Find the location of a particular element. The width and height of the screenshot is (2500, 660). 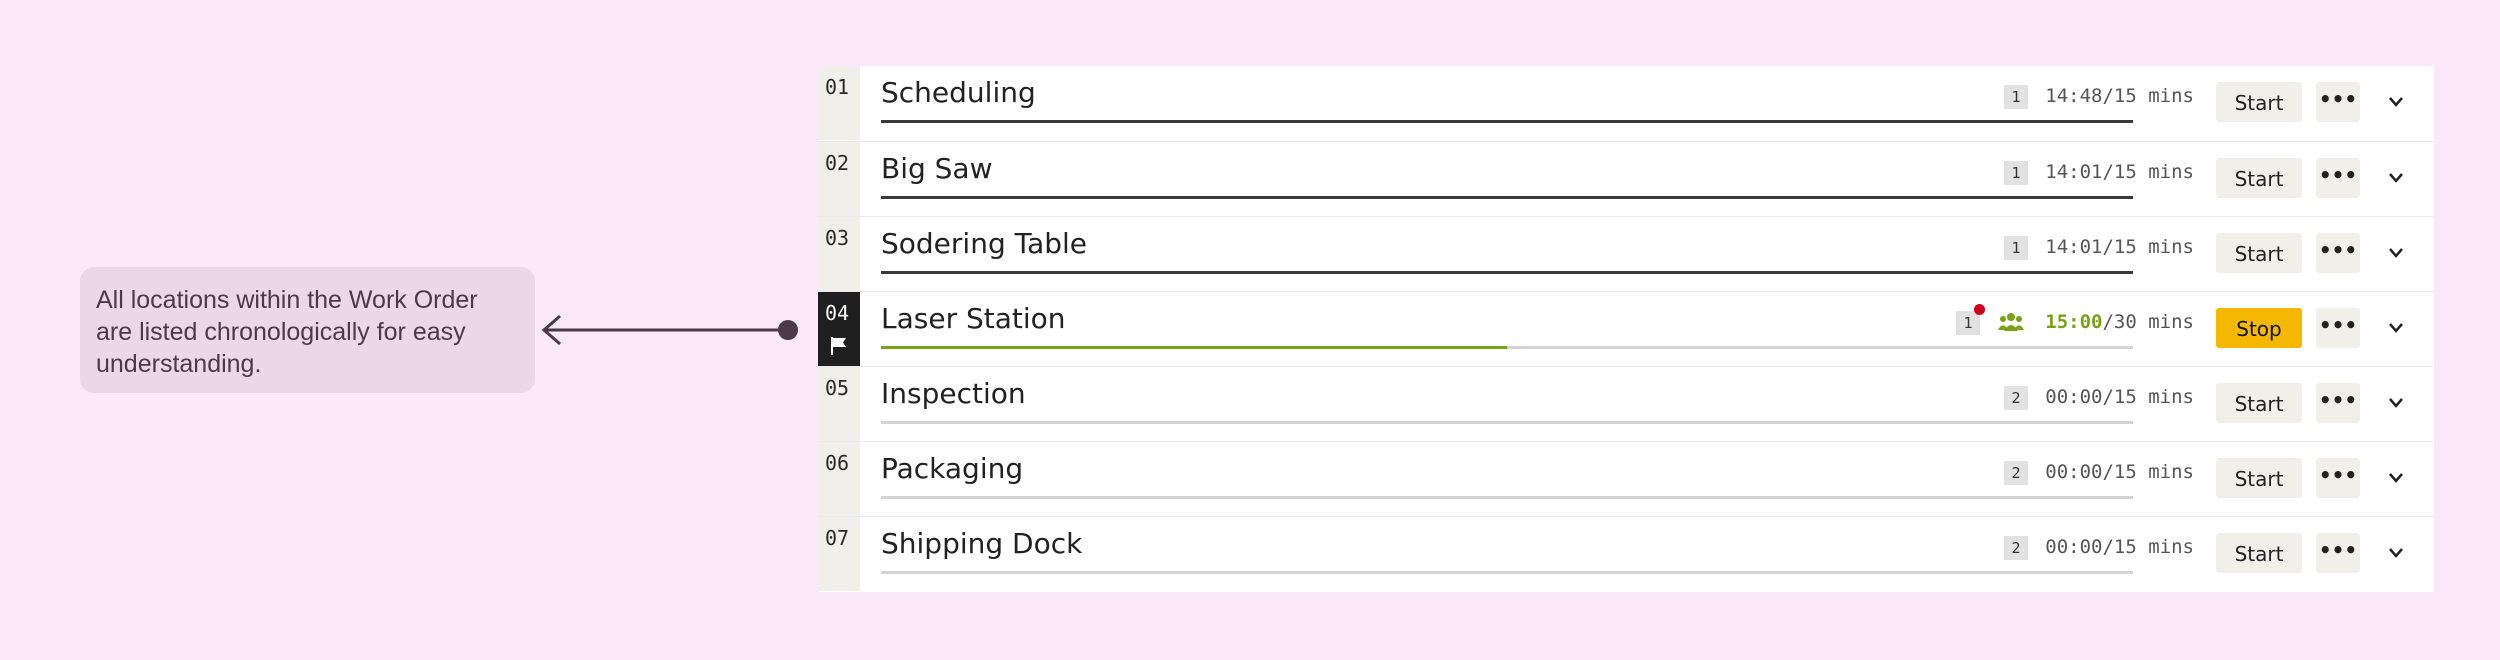

time-readout: 14:48/15 mins is located at coordinates (2119, 96).